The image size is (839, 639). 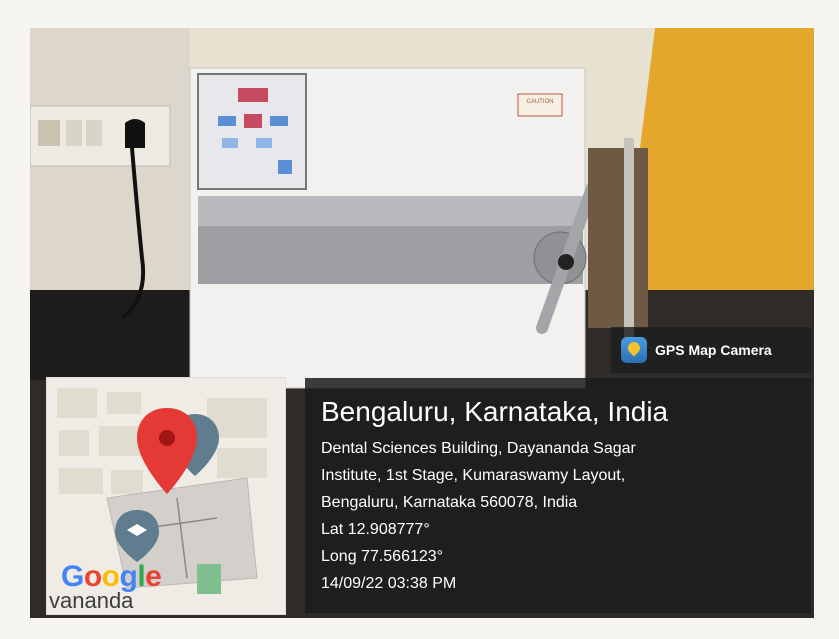 What do you see at coordinates (167, 438) in the screenshot?
I see `location-pin-dot` at bounding box center [167, 438].